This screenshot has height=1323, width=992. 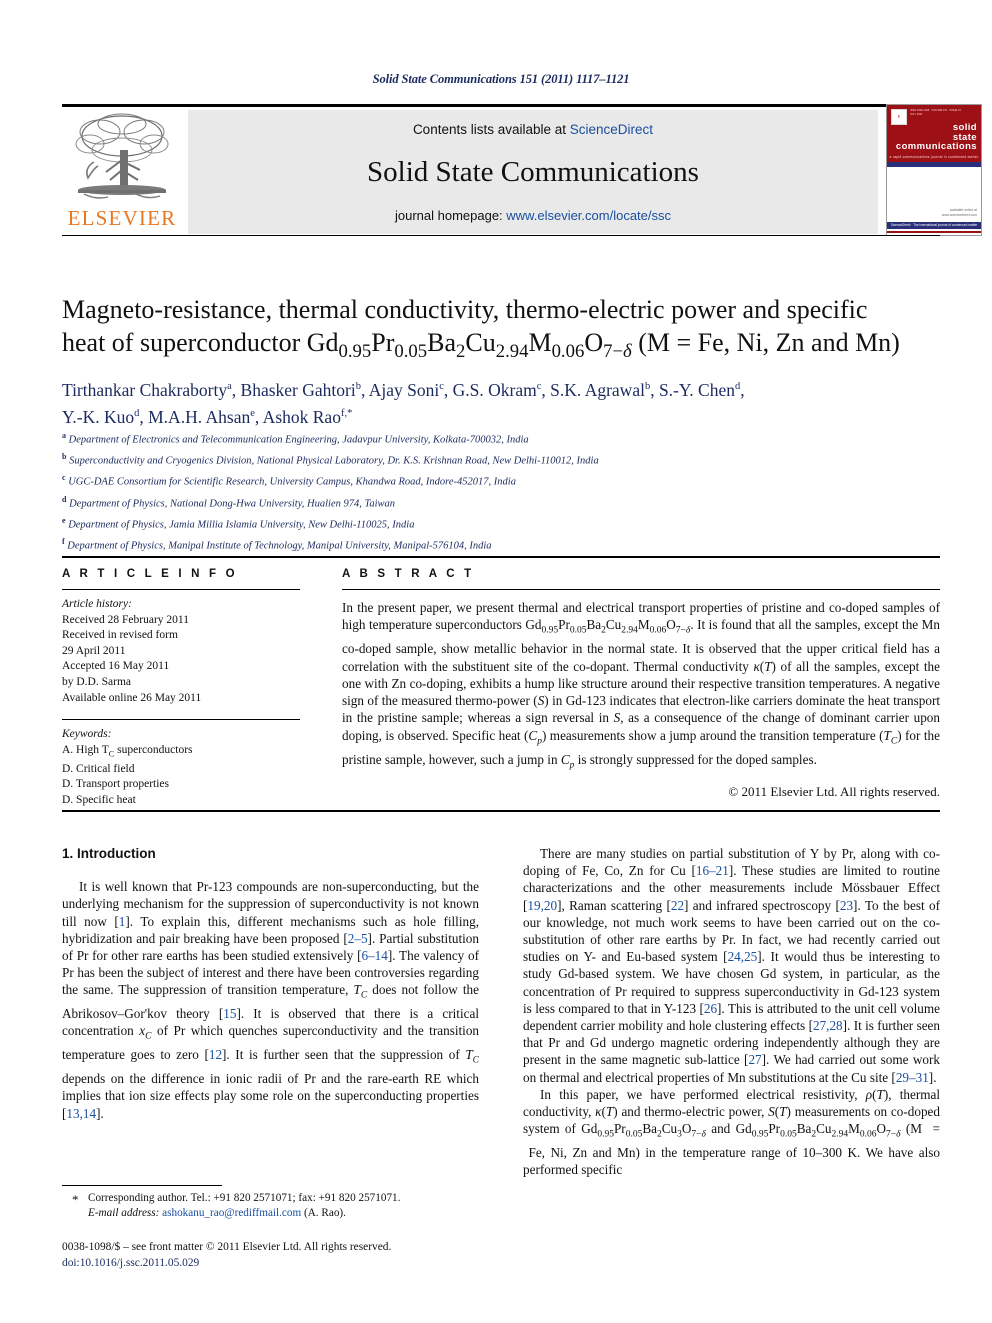 What do you see at coordinates (142, 1185) in the screenshot?
I see `footnote-rule` at bounding box center [142, 1185].